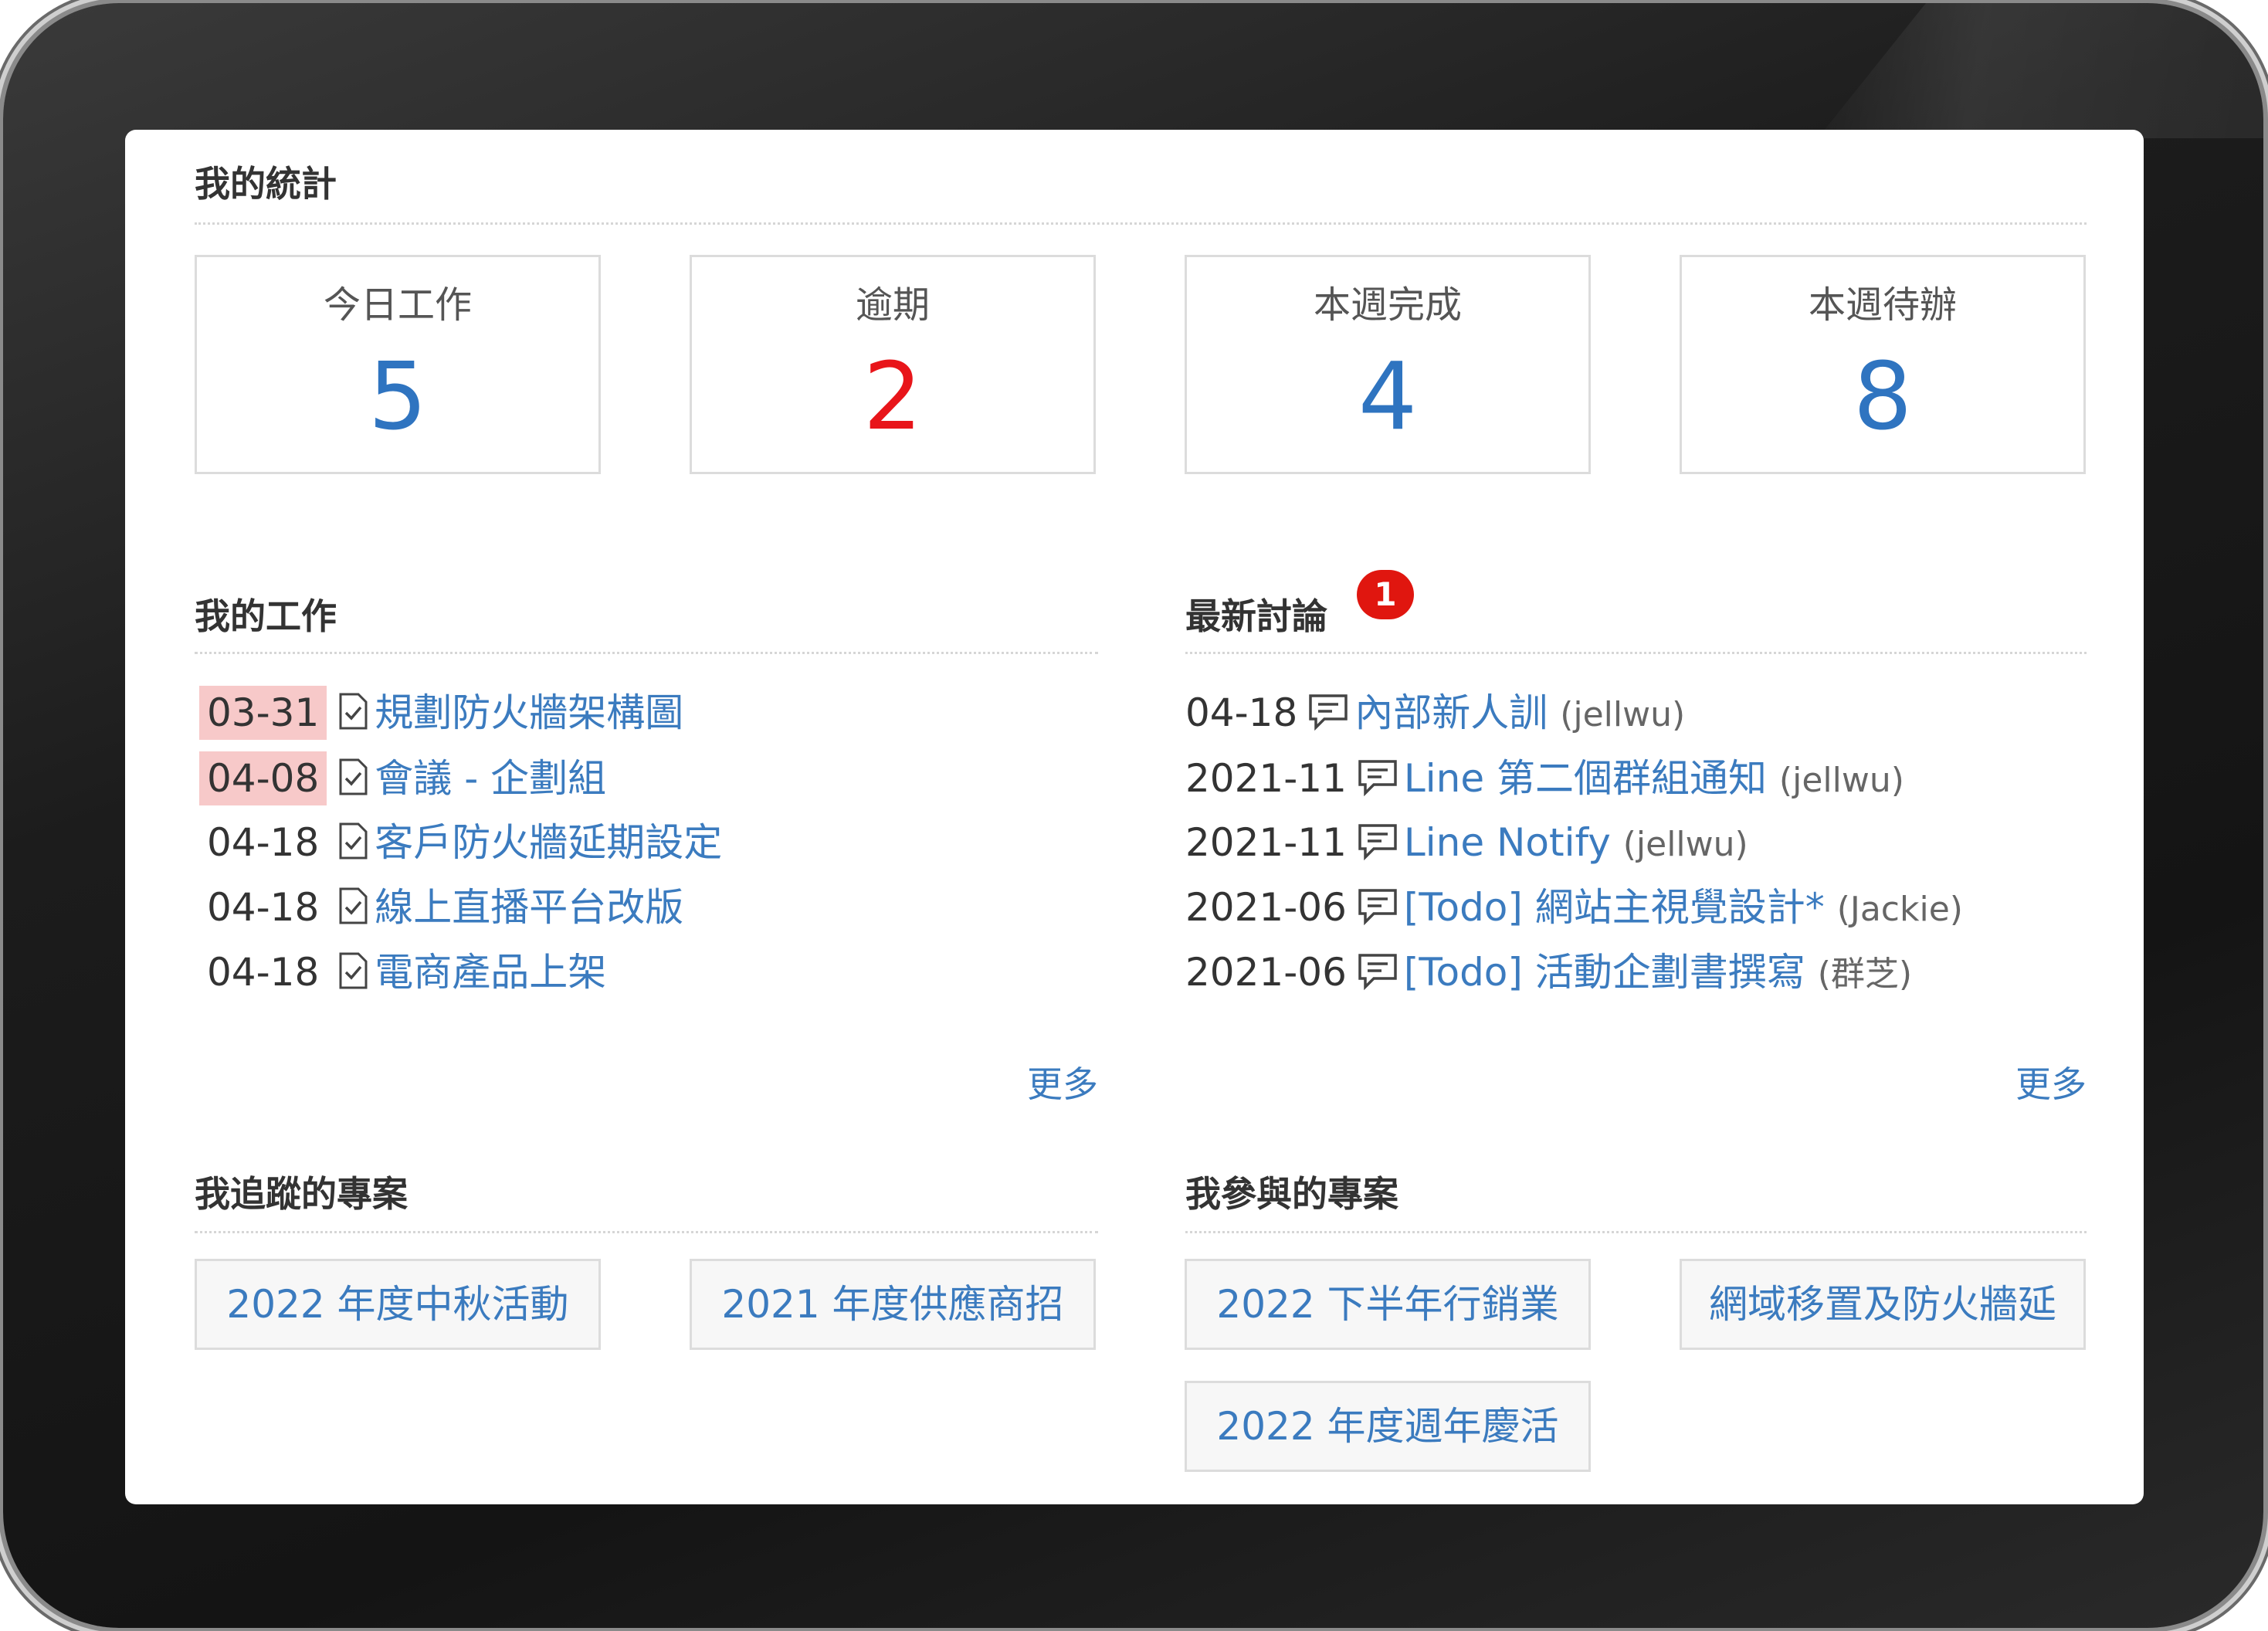 The image size is (2268, 1631). I want to click on my-work-divider, so click(646, 653).